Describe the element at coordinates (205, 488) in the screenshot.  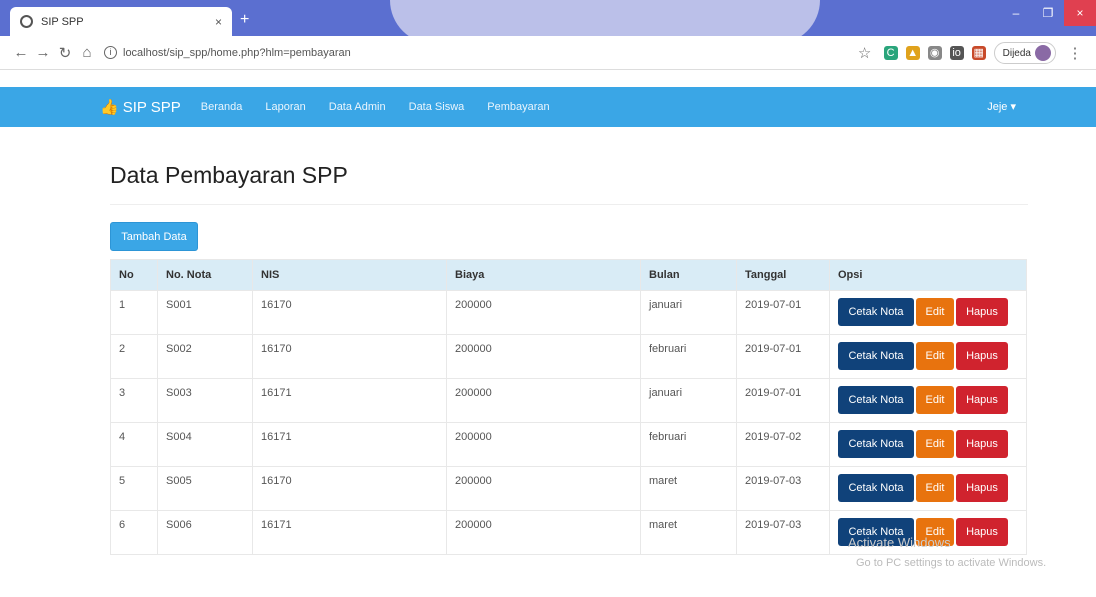
I see `cell-nota: S005` at that location.